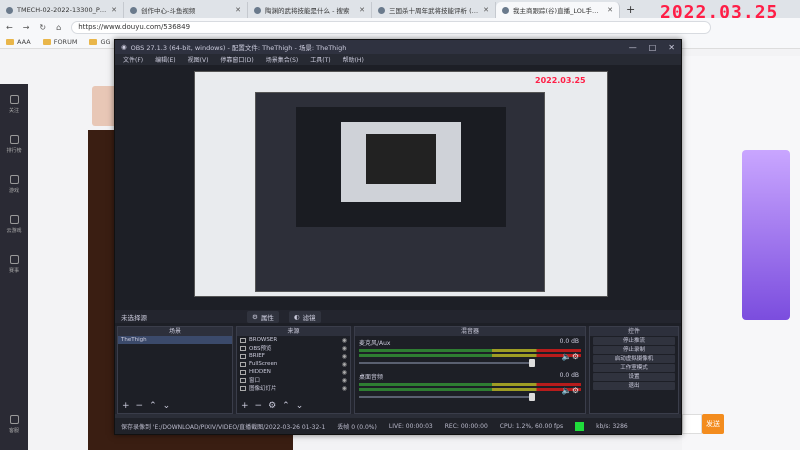  I want to click on filter-icon: ◐, so click(296, 316).